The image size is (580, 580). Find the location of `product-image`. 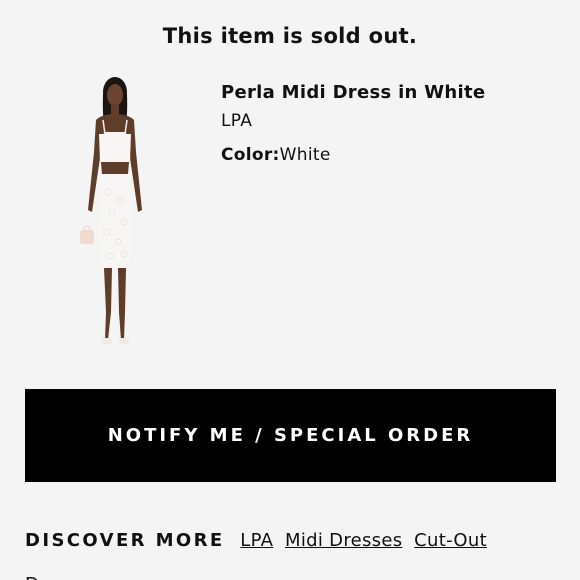

product-image is located at coordinates (111, 210).